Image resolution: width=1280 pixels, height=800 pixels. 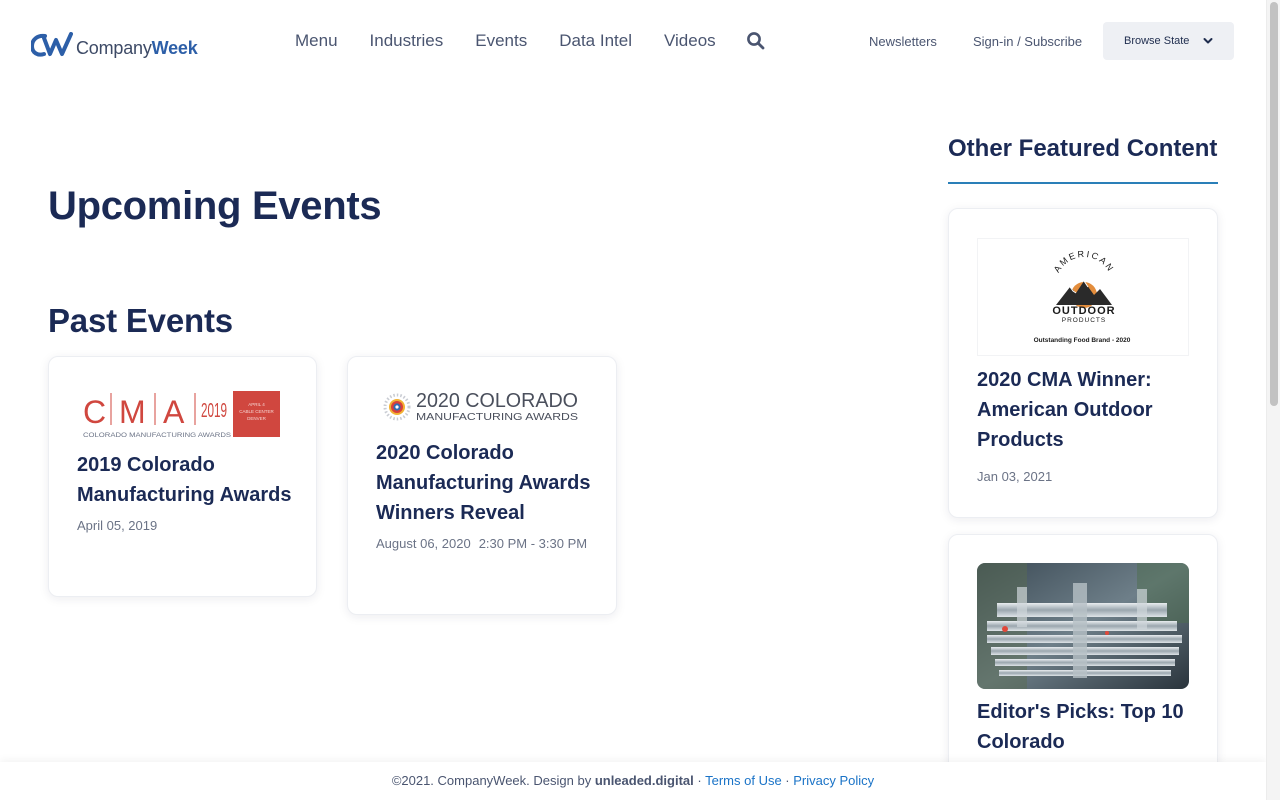 I want to click on cma-2020-logo-graphic: 2020 COLORADO MANUFACTURING AWARDS, so click(x=480, y=406).